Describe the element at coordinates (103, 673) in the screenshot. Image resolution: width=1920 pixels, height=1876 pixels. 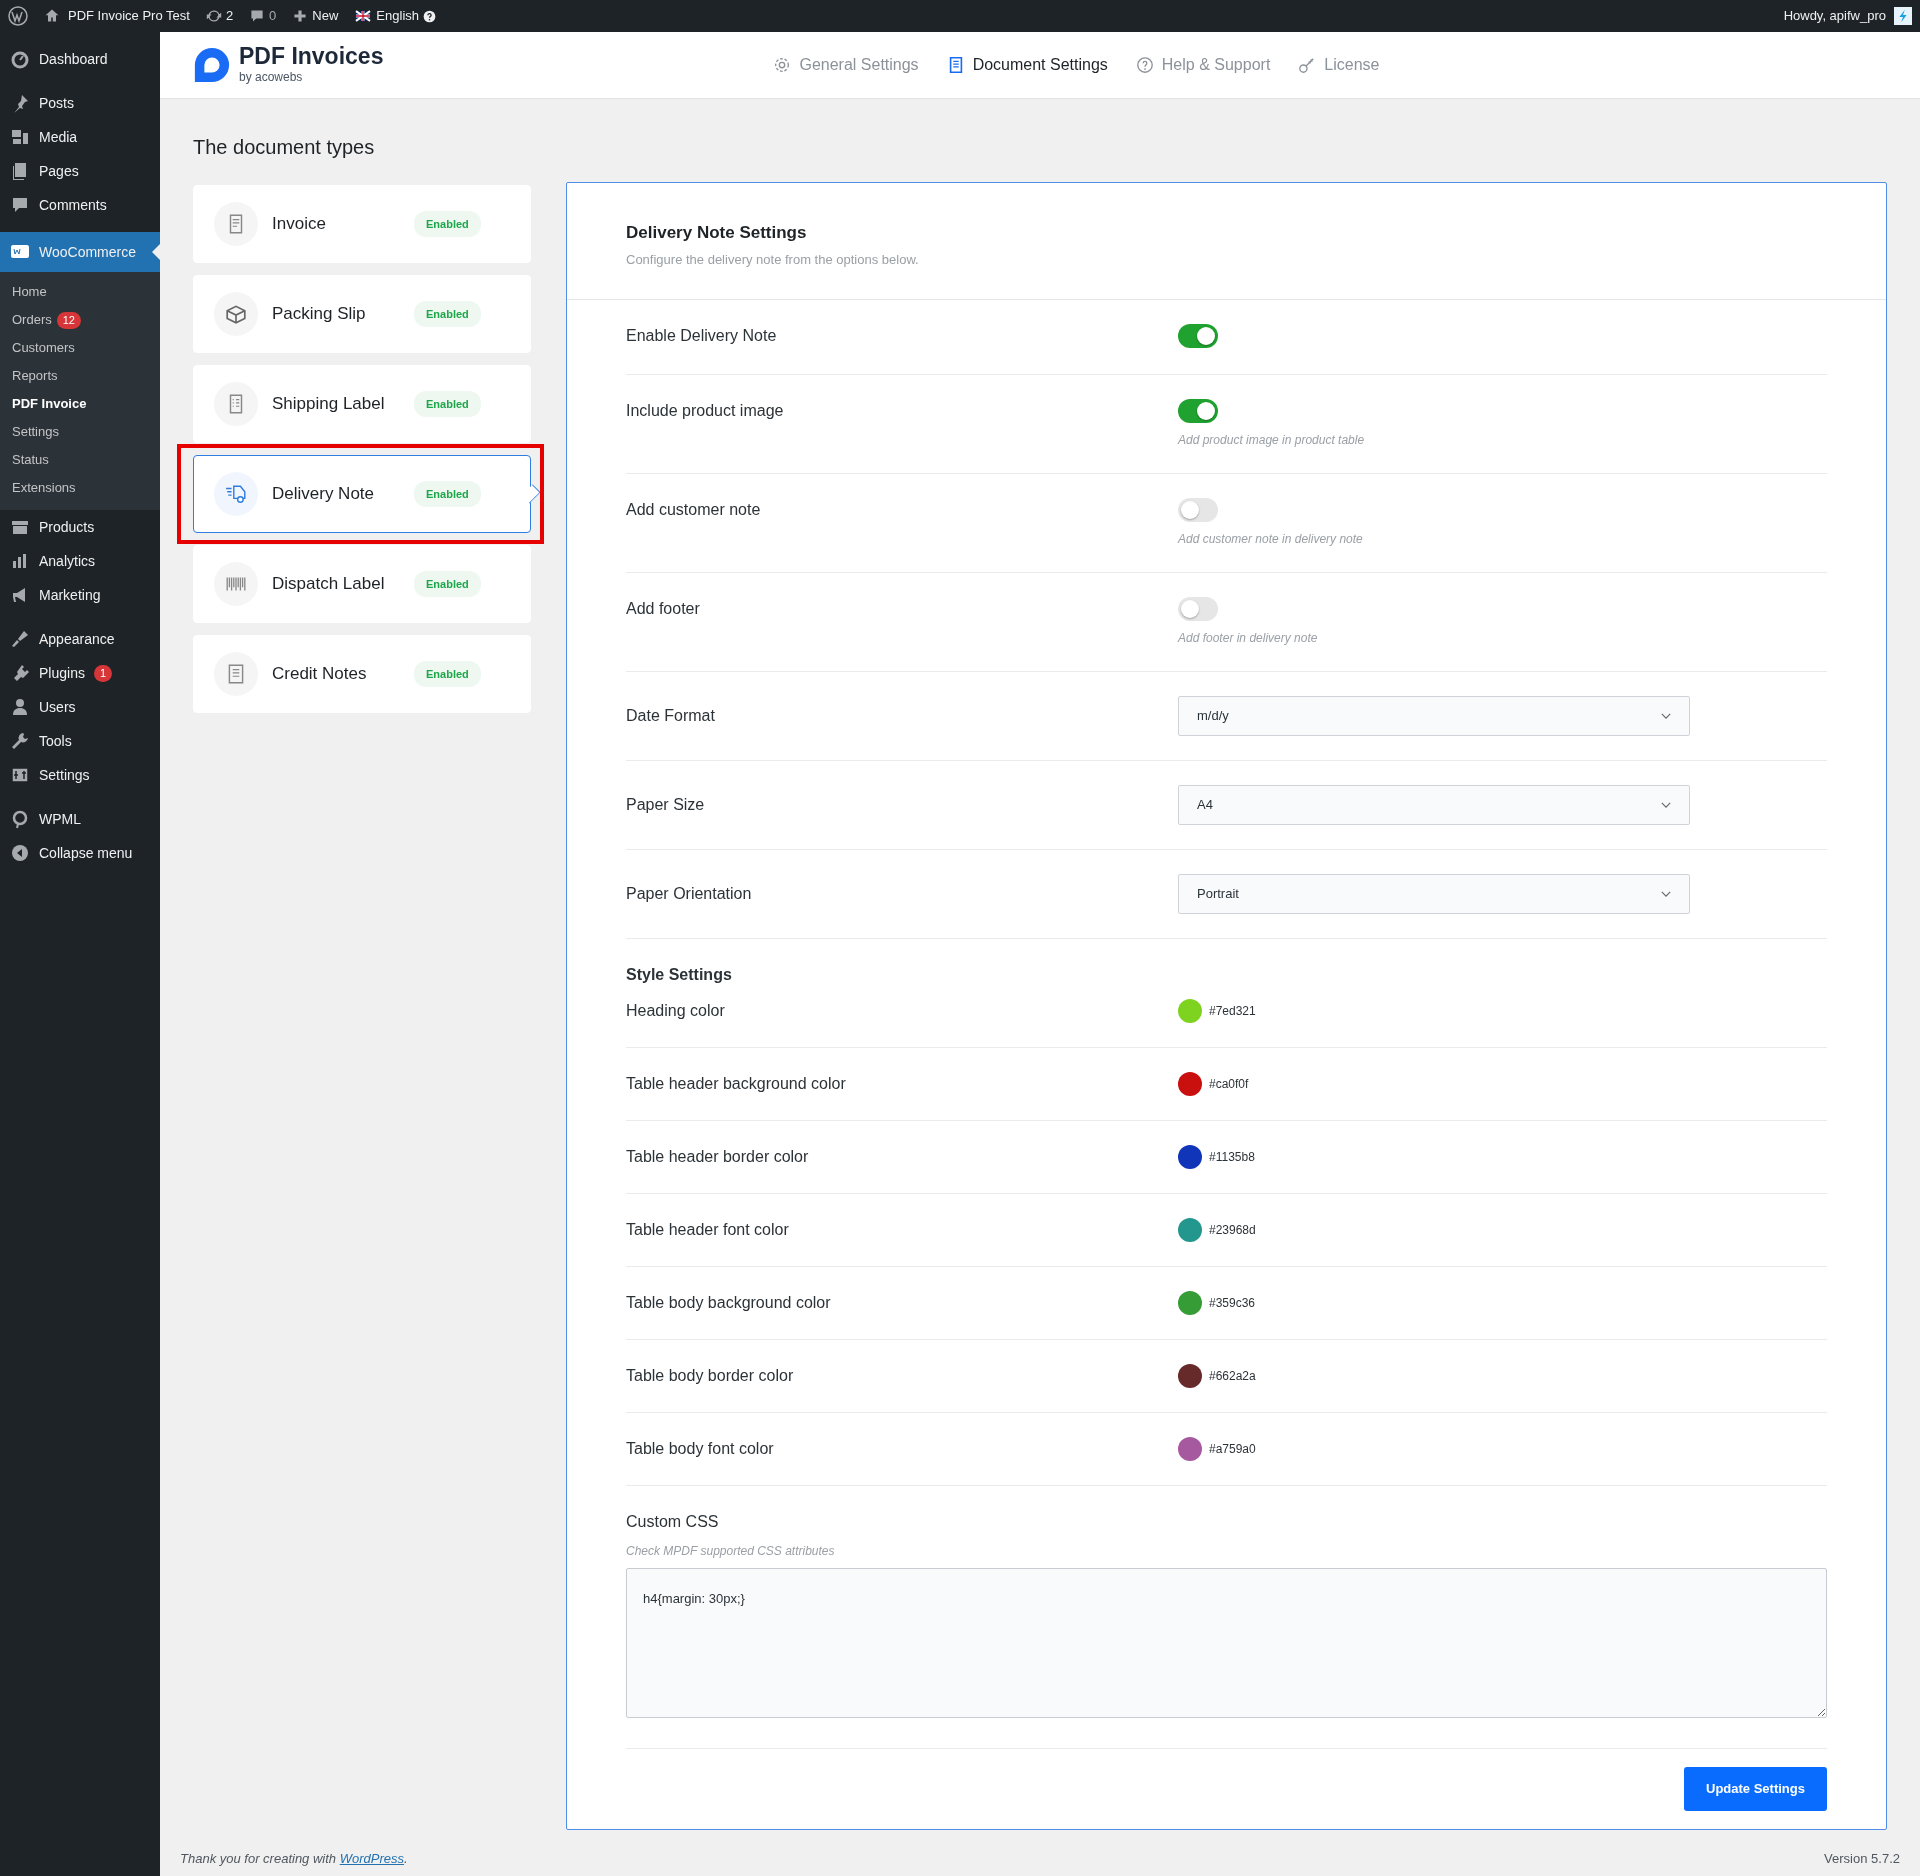
I see `count-badge: 1` at that location.